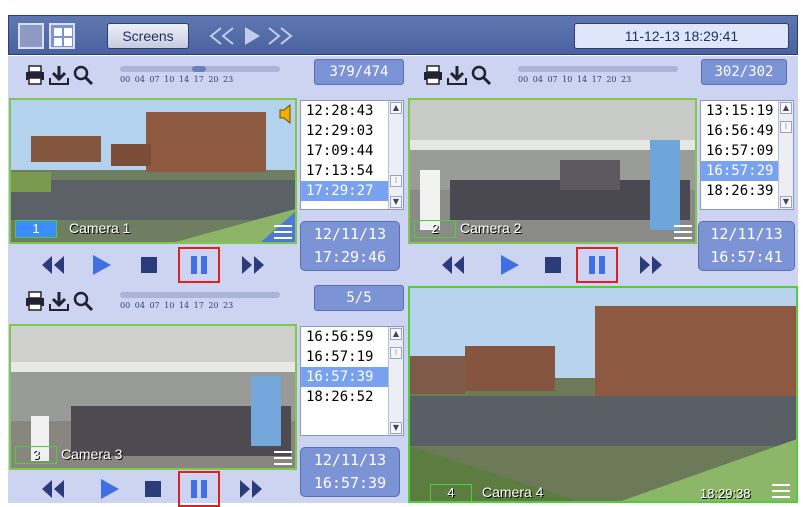 This screenshot has height=507, width=803. I want to click on camera-1-playback-controls, so click(158, 265).